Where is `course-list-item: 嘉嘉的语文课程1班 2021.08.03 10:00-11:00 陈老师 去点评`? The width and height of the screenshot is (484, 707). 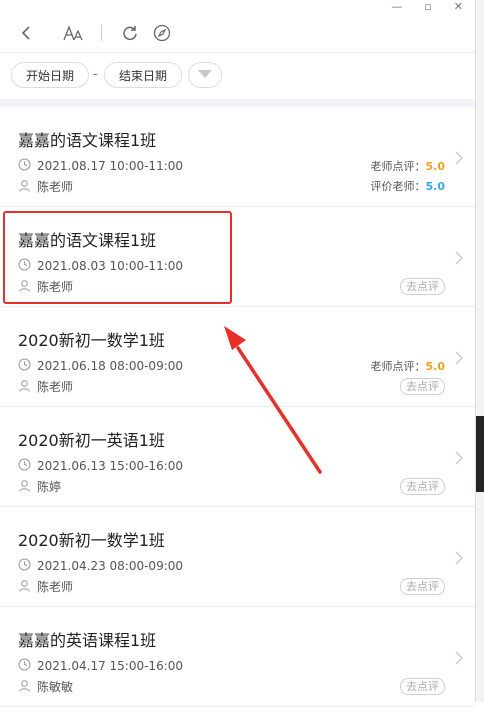 course-list-item: 嘉嘉的语文课程1班 2021.08.03 10:00-11:00 陈老师 去点评 is located at coordinates (237, 257).